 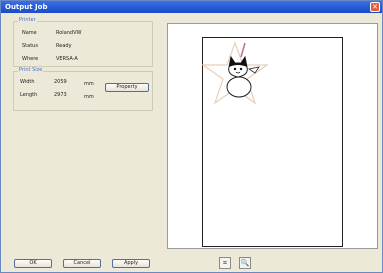 I want to click on apply-button: Apply, so click(x=131, y=263).